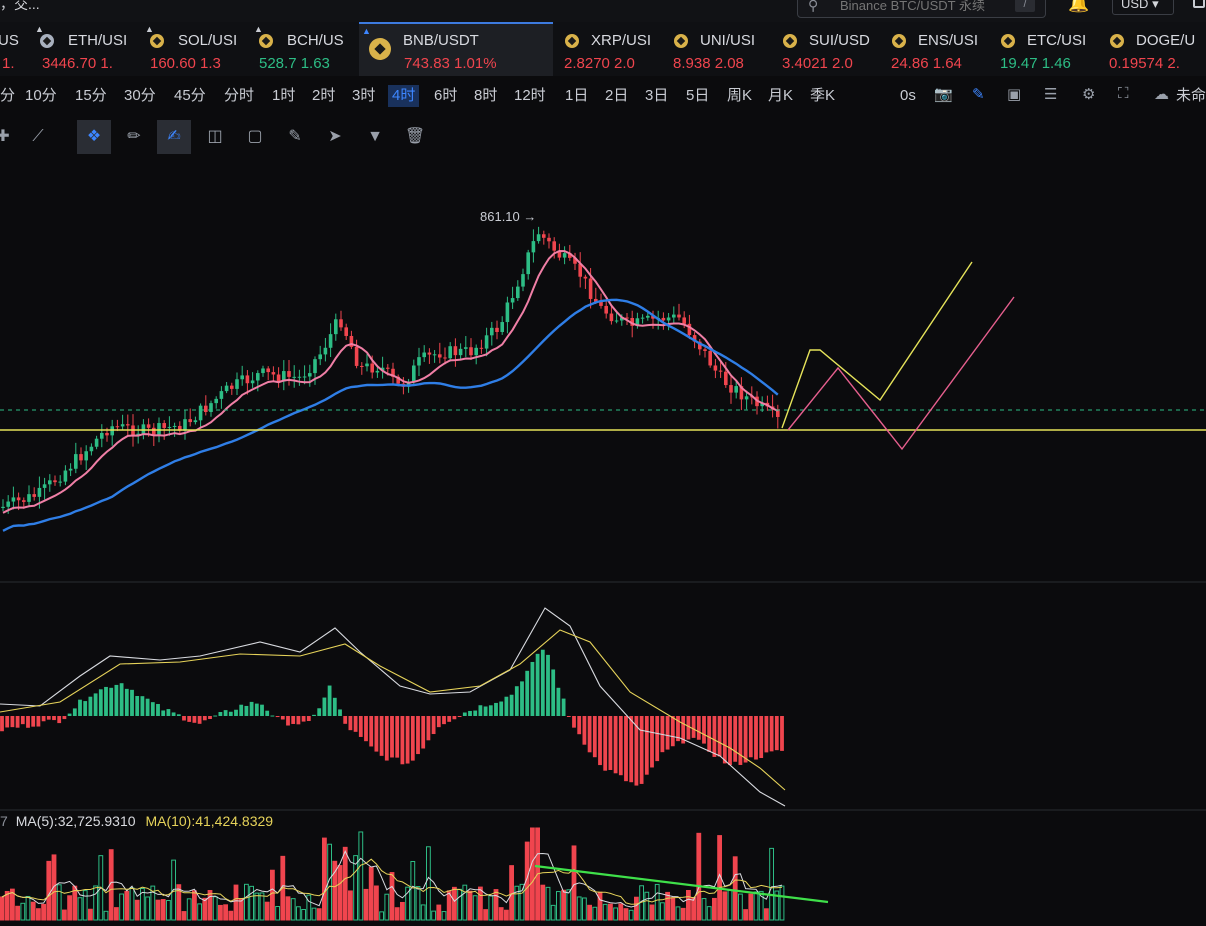 The height and width of the screenshot is (926, 1206). I want to click on list-icon: ☰, so click(1050, 94).